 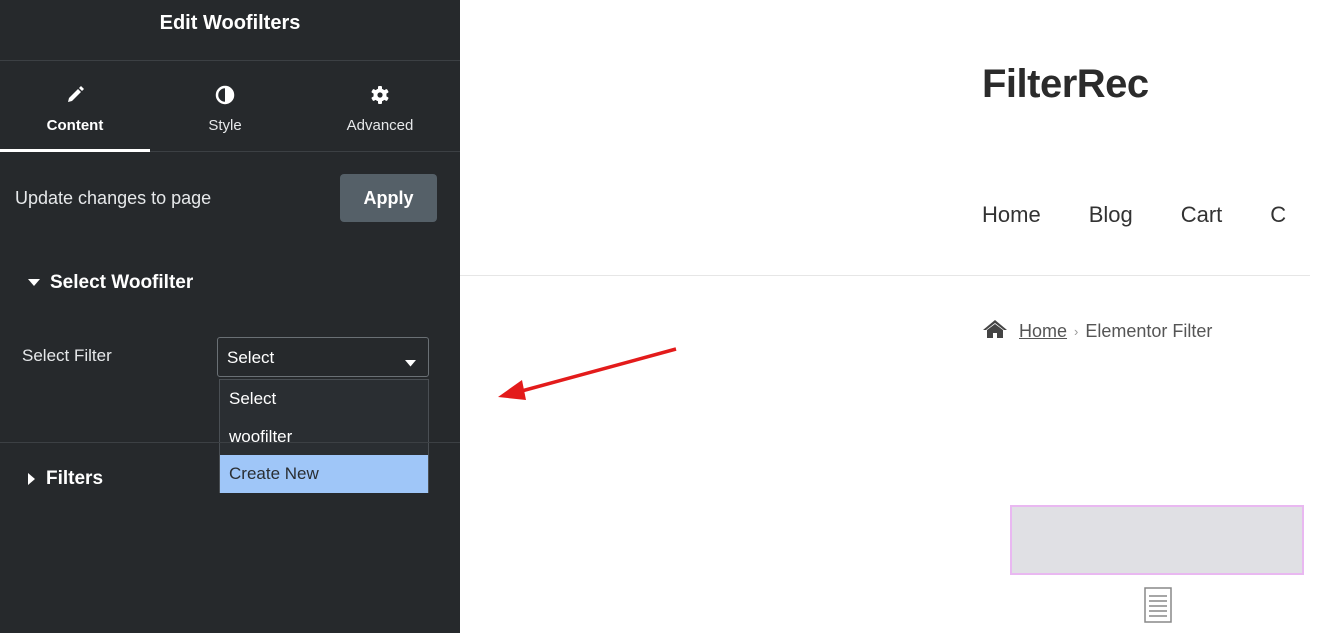 I want to click on select-filter-dropdown: Select, so click(x=323, y=357).